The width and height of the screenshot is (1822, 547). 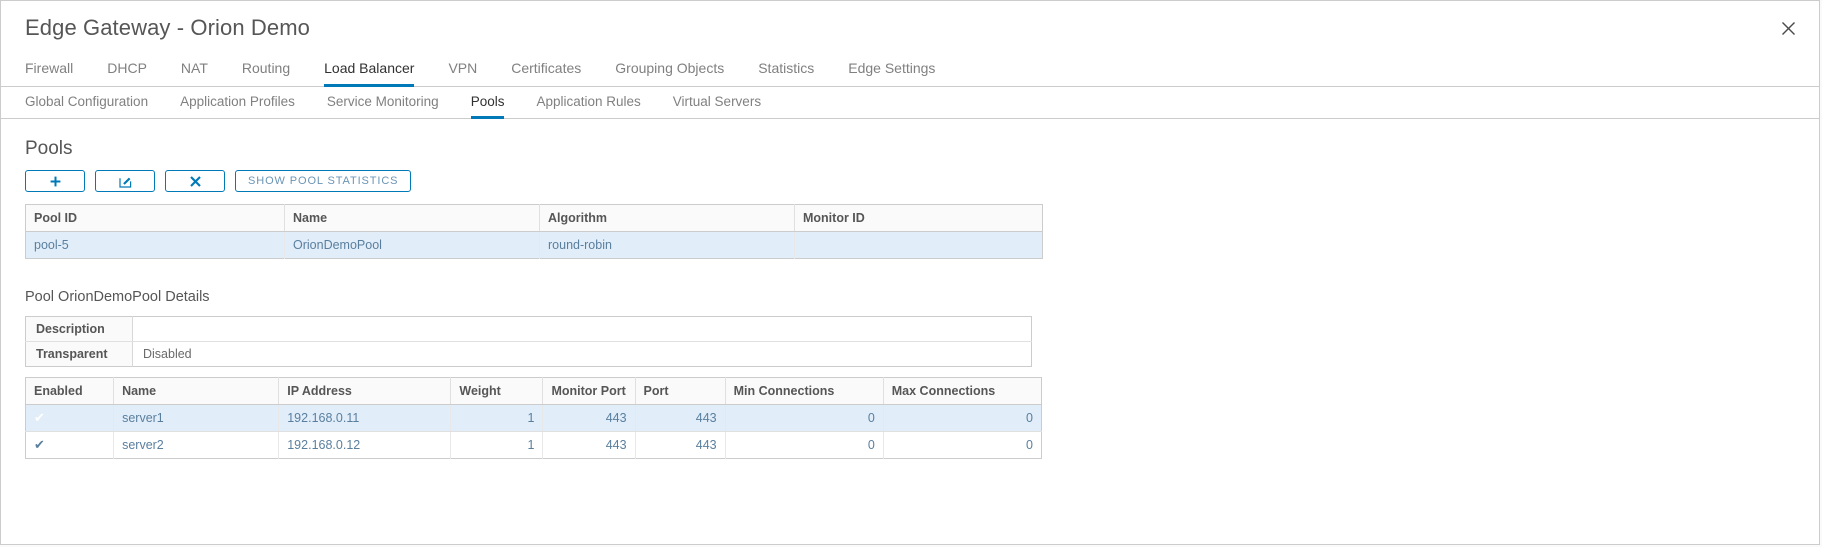 I want to click on table-row: ✔ server1 192.168.0.11 1 443 443 0 0, so click(x=533, y=418).